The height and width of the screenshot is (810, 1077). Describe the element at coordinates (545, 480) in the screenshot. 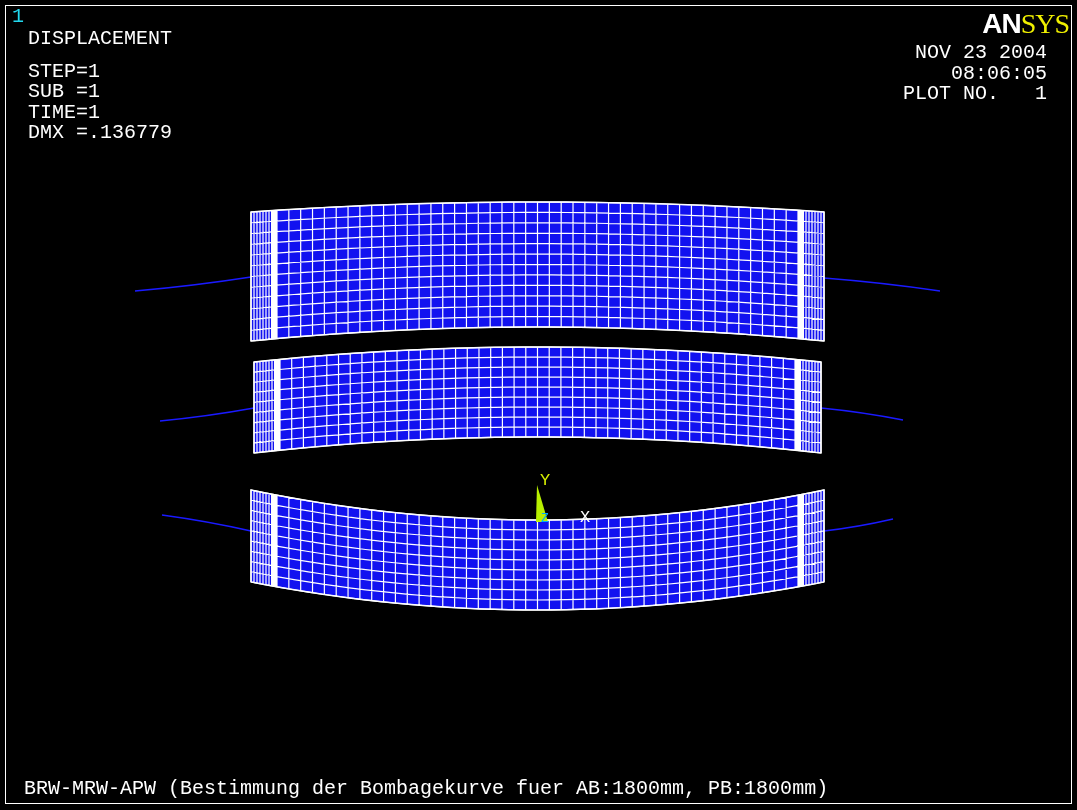

I see `axis-label: Y` at that location.